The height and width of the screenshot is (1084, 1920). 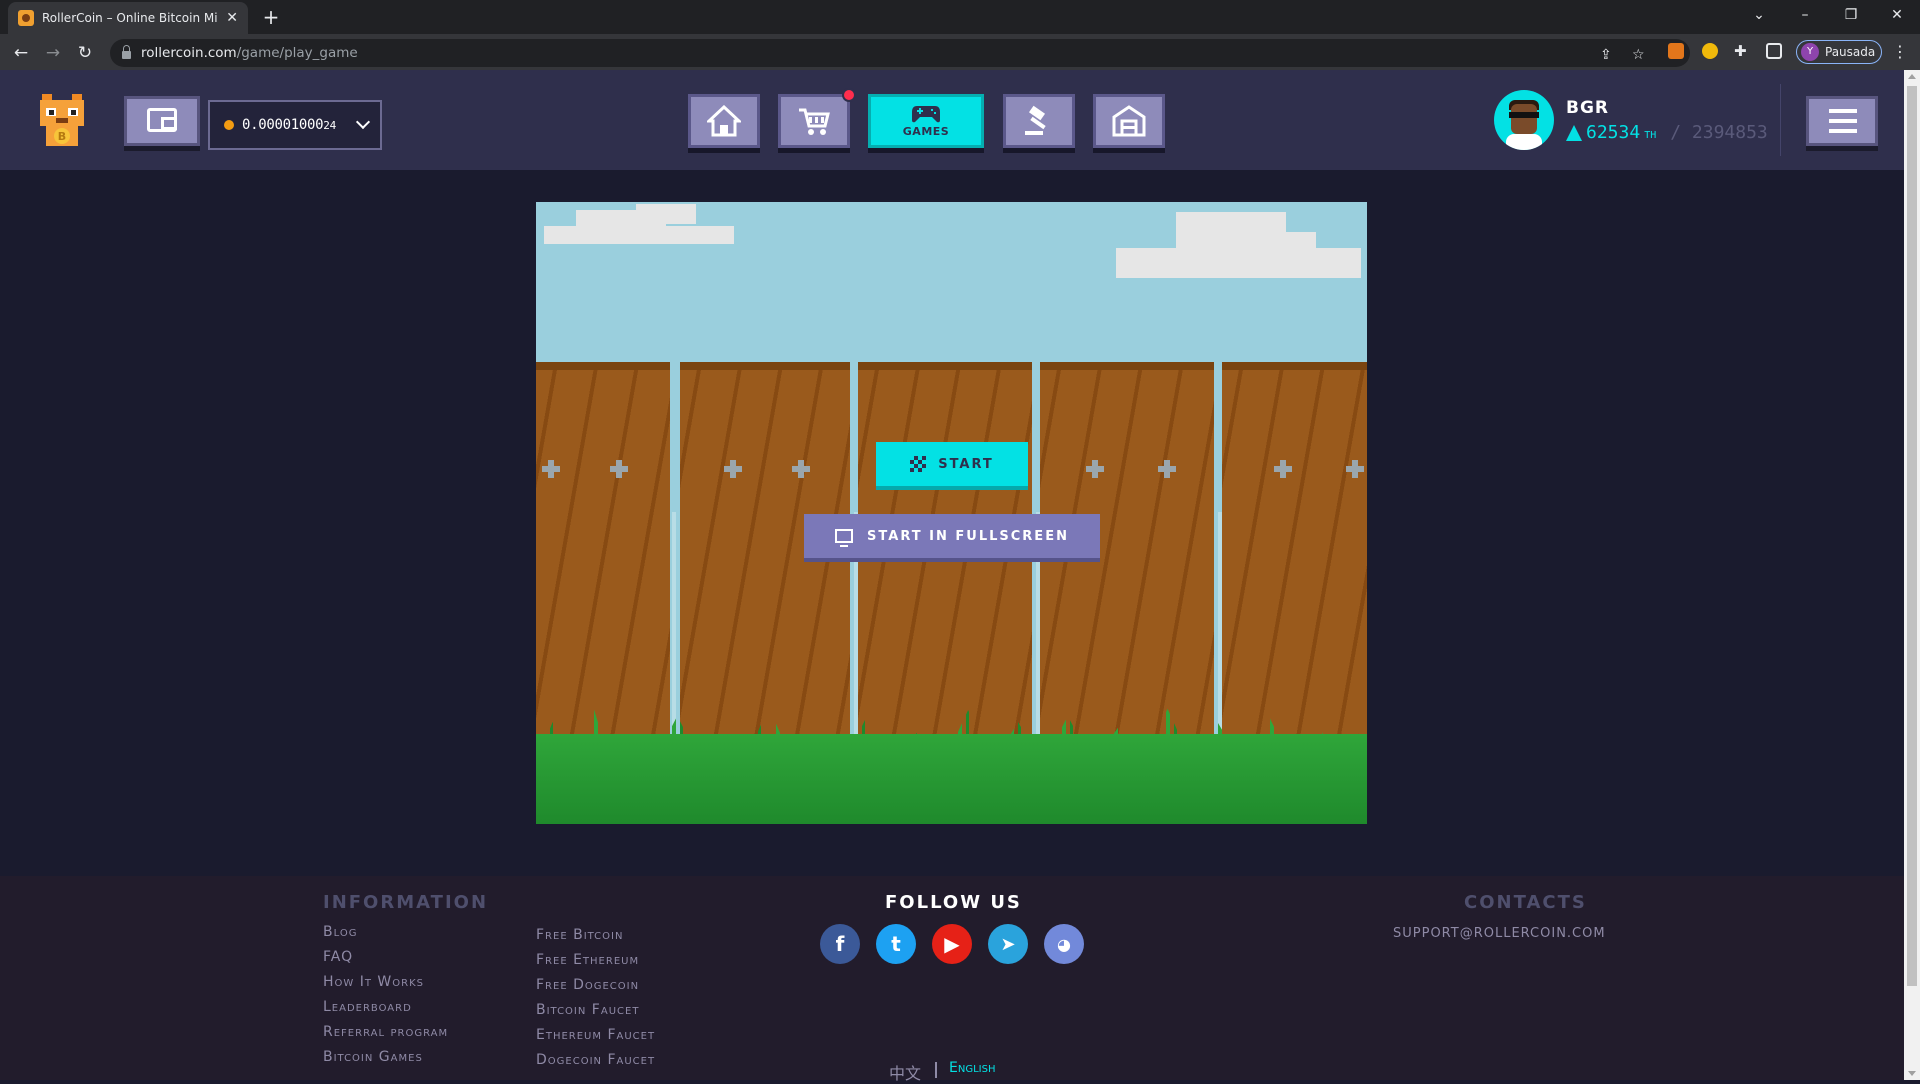 I want to click on checkered-flag-icon, so click(x=918, y=464).